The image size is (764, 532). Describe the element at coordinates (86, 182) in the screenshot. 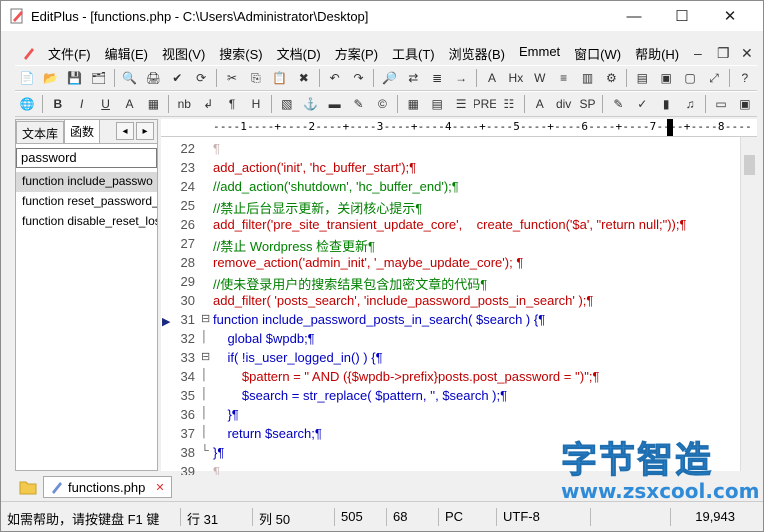

I see `function-list-item: function include_passwo` at that location.